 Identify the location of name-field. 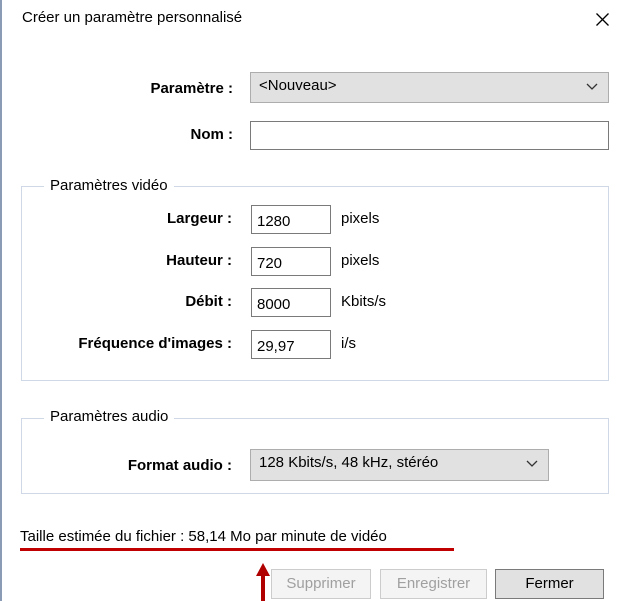
(429, 135).